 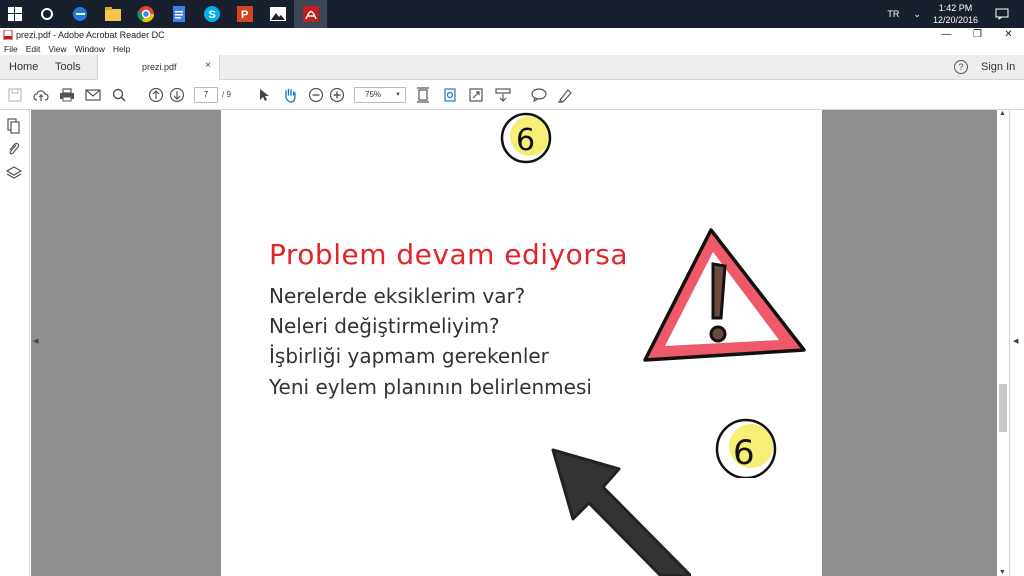 I want to click on notification-icon, so click(x=1002, y=14).